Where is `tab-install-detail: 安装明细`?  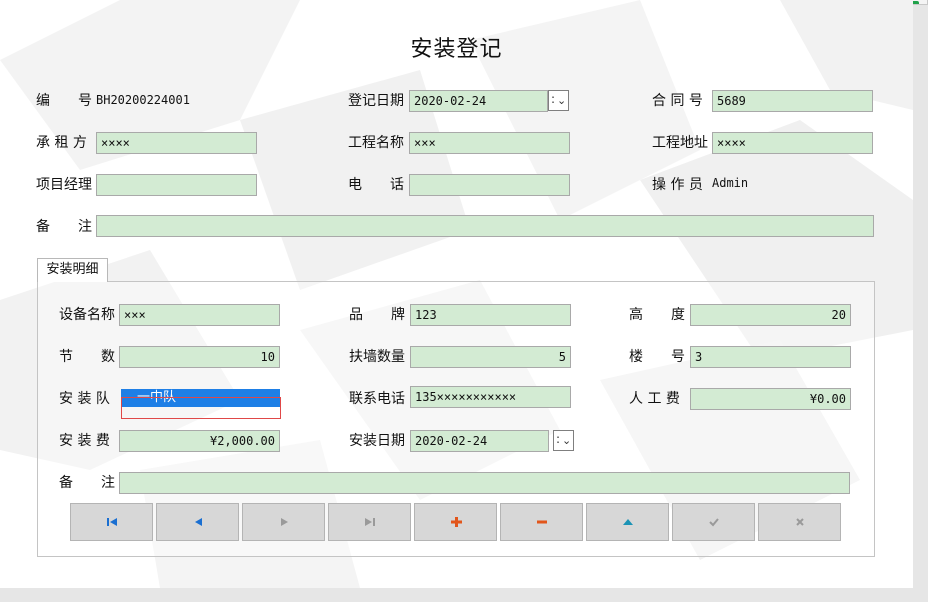
tab-install-detail: 安装明细 is located at coordinates (72, 270).